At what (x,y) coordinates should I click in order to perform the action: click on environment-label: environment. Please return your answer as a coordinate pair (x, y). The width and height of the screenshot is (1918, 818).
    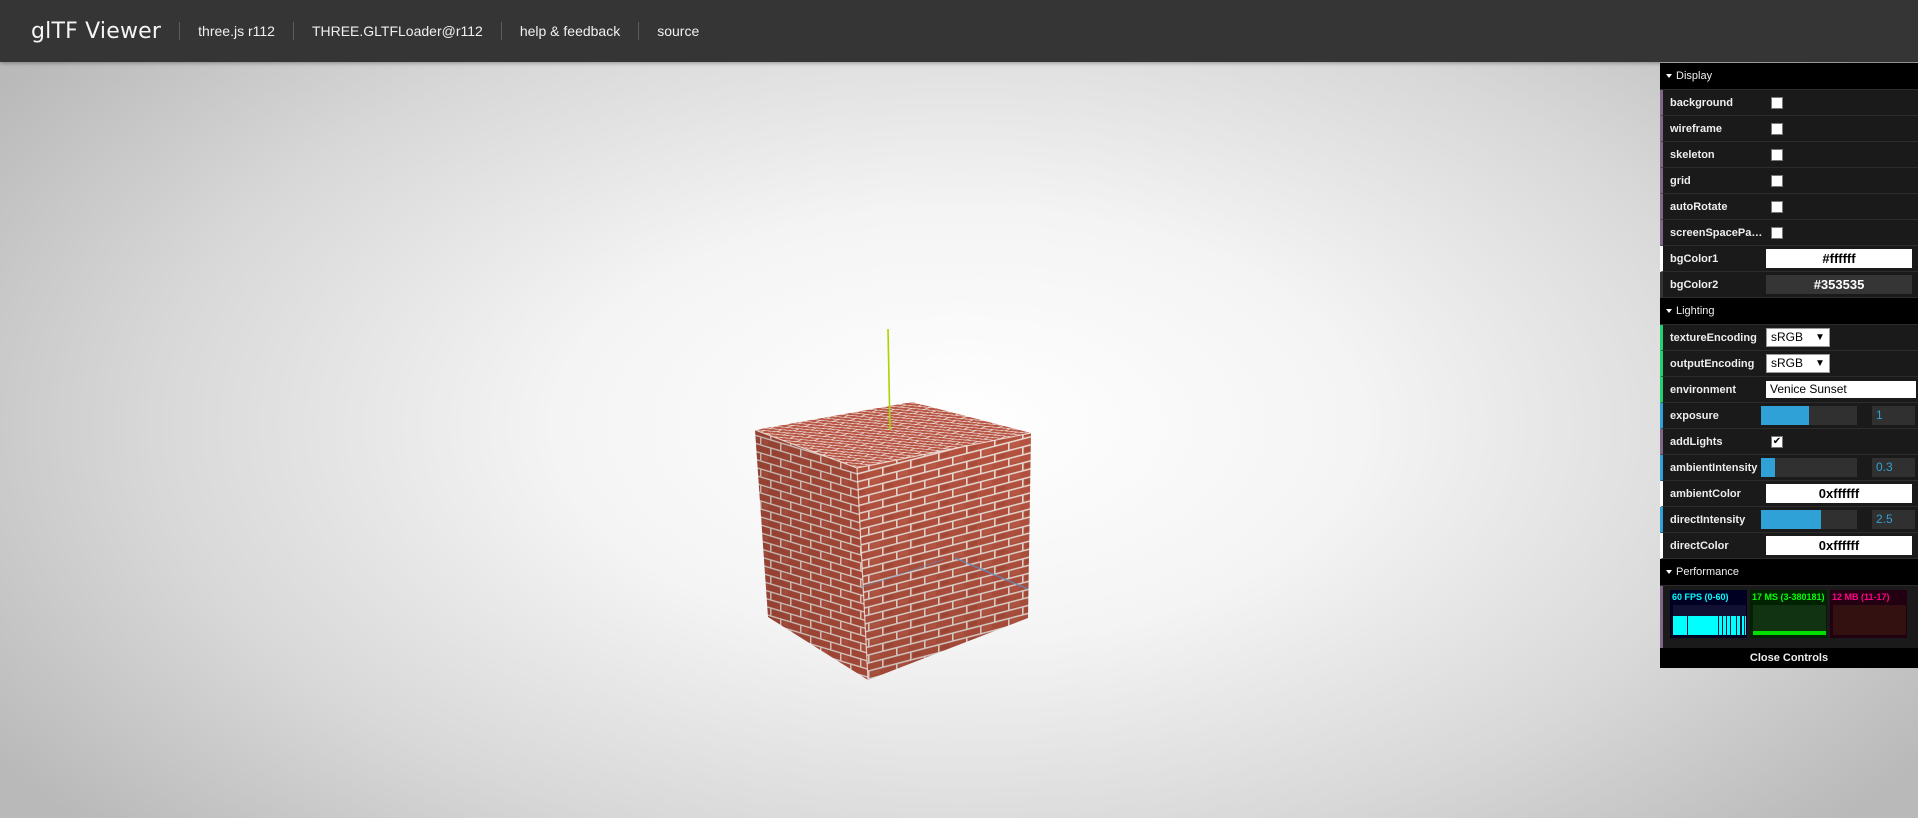
    Looking at the image, I should click on (1703, 389).